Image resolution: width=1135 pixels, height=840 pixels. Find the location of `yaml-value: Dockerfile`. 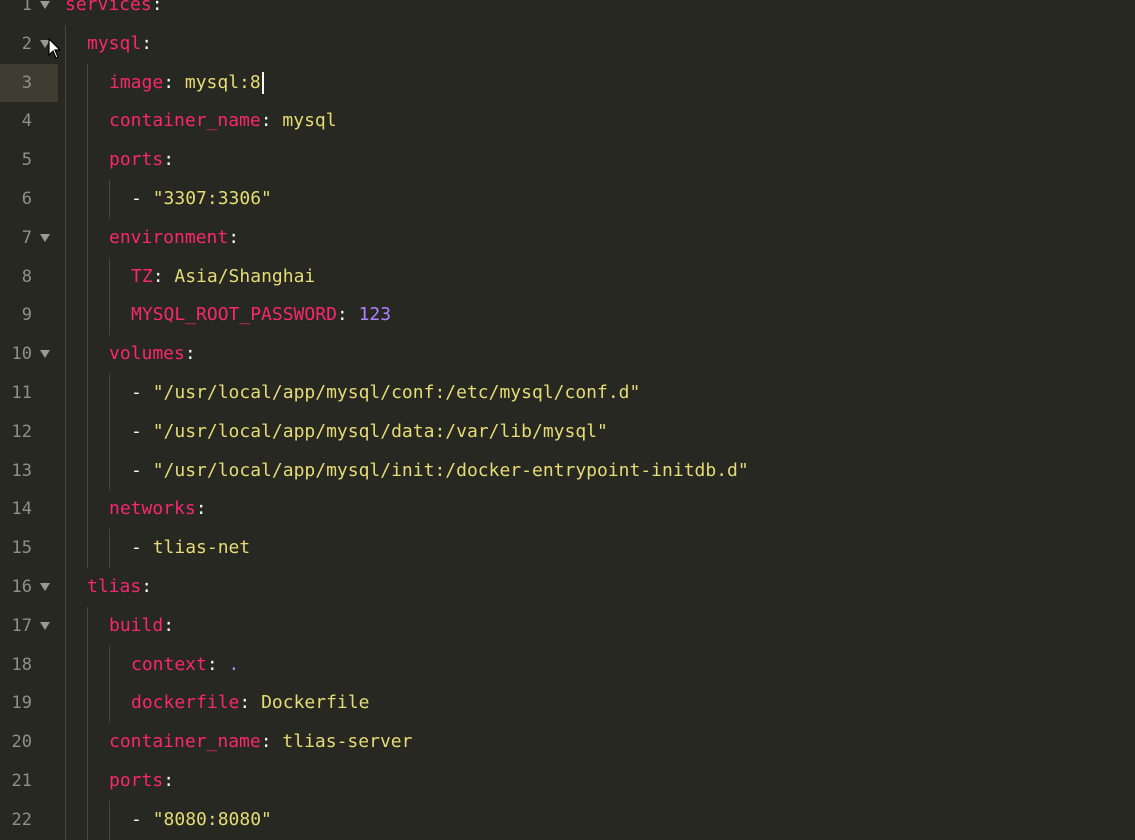

yaml-value: Dockerfile is located at coordinates (315, 703).